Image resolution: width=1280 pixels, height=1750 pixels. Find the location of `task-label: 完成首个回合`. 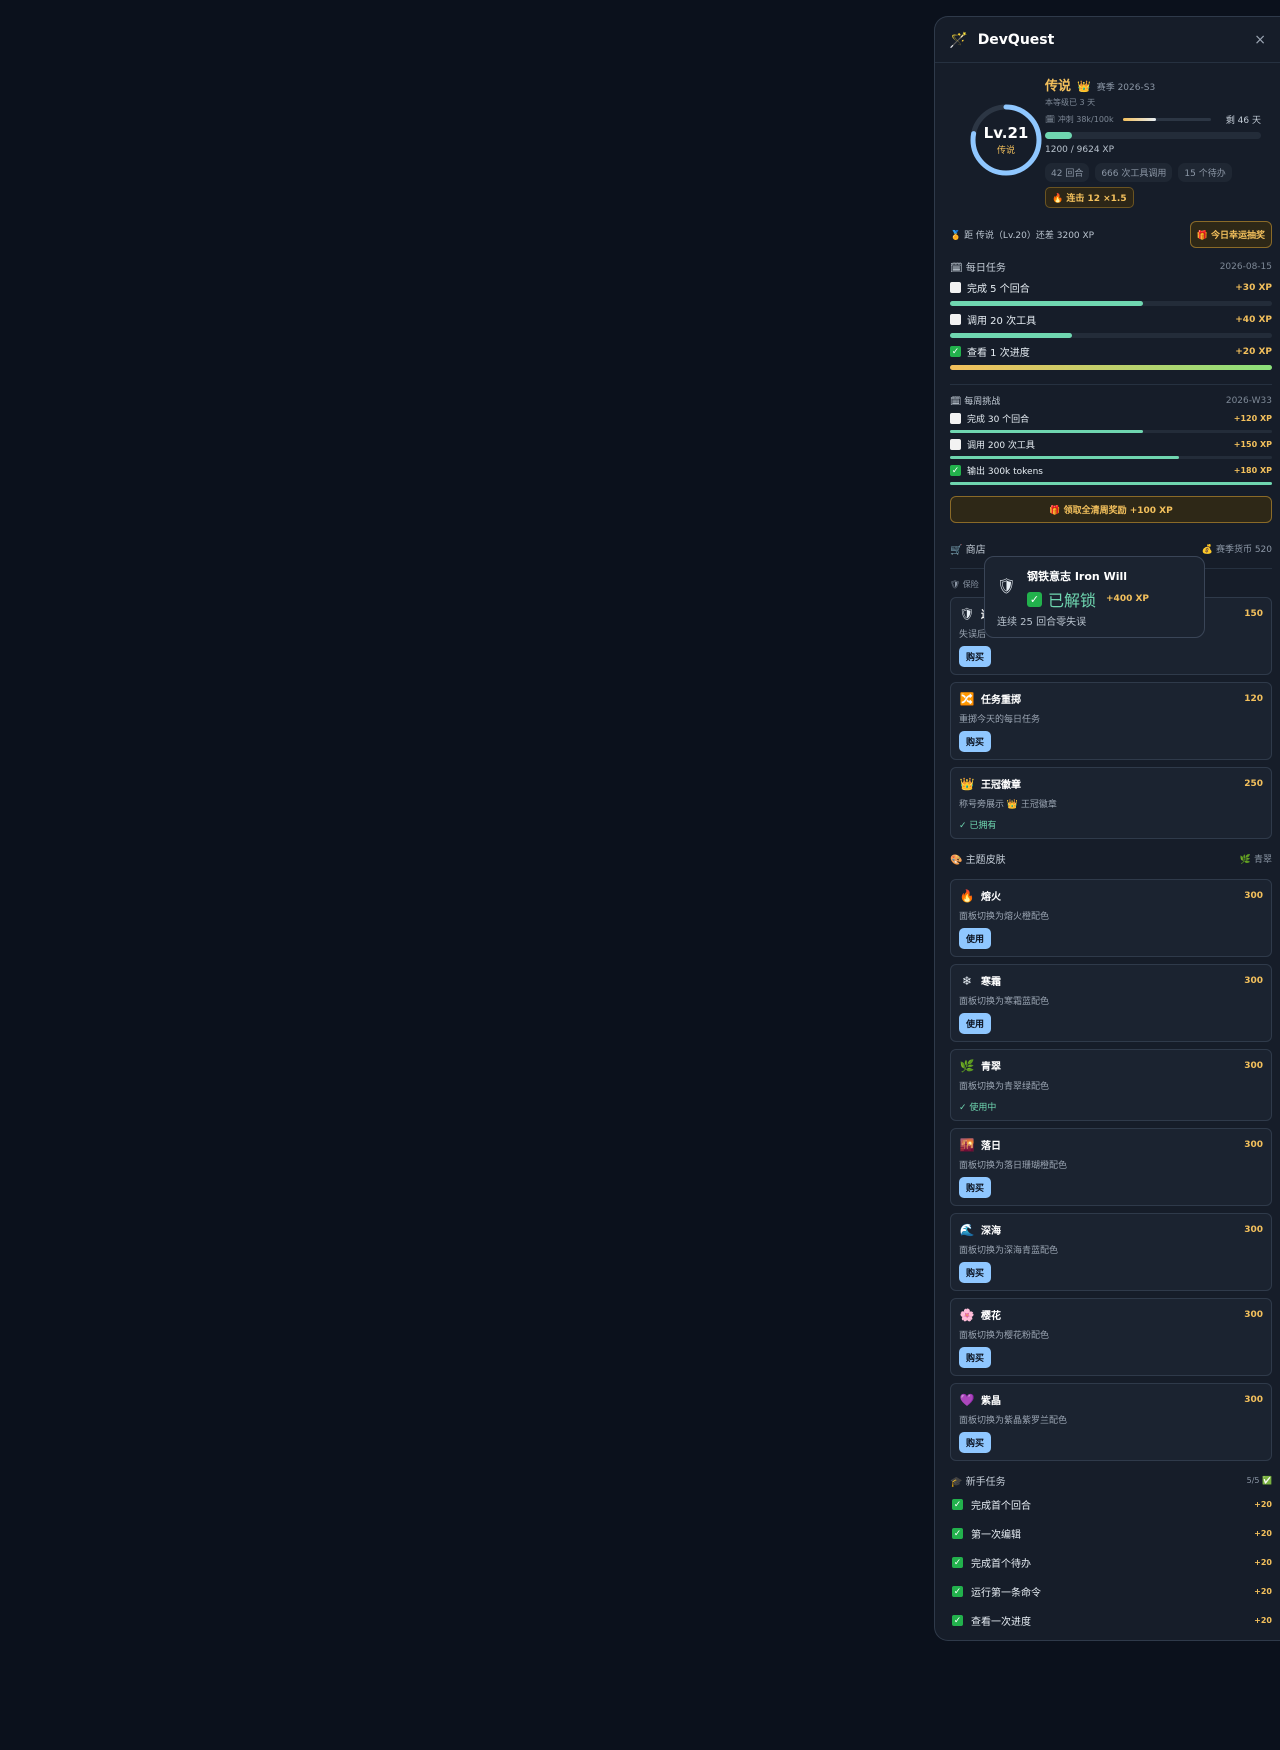

task-label: 完成首个回合 is located at coordinates (1001, 1506).